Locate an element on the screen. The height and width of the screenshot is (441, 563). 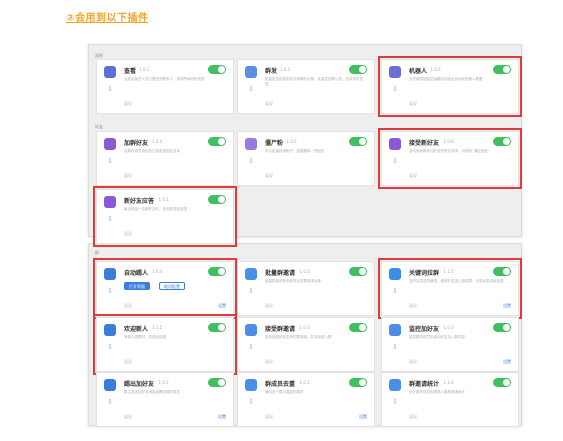
plugin-name: 群邀请统计 is located at coordinates (424, 384).